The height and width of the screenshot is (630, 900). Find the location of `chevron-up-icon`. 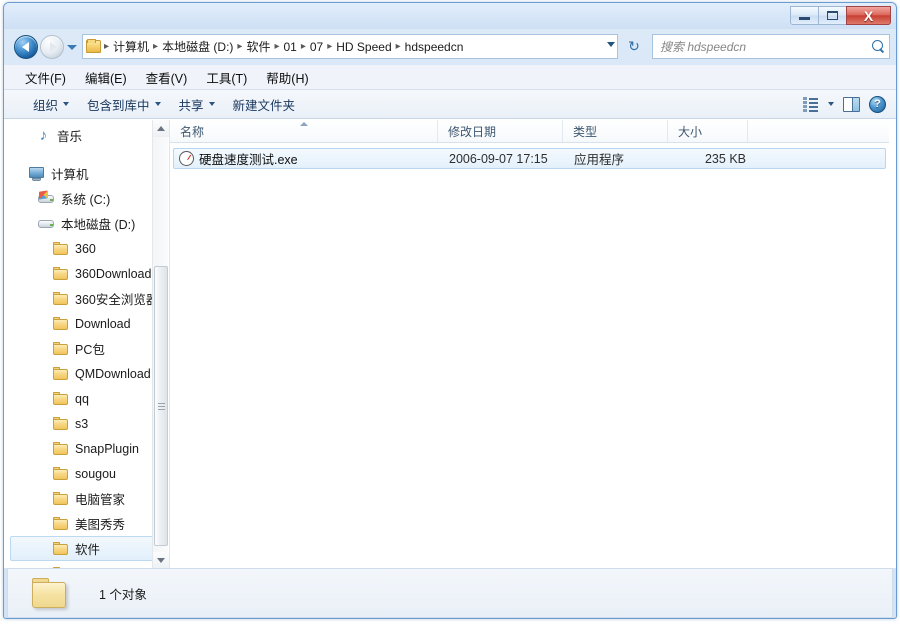

chevron-up-icon is located at coordinates (161, 128).